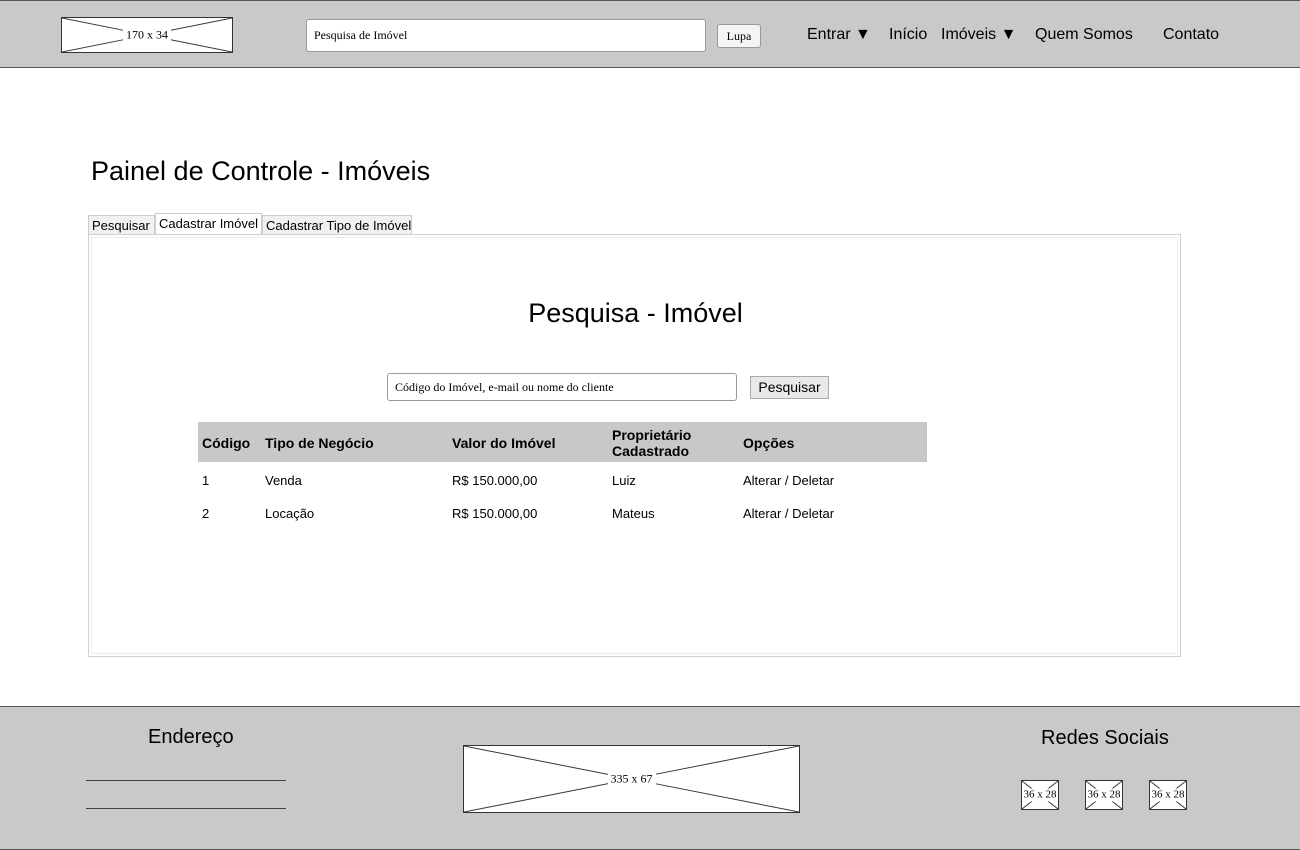 The image size is (1300, 850). What do you see at coordinates (739, 36) in the screenshot?
I see `search-button: Lupa` at bounding box center [739, 36].